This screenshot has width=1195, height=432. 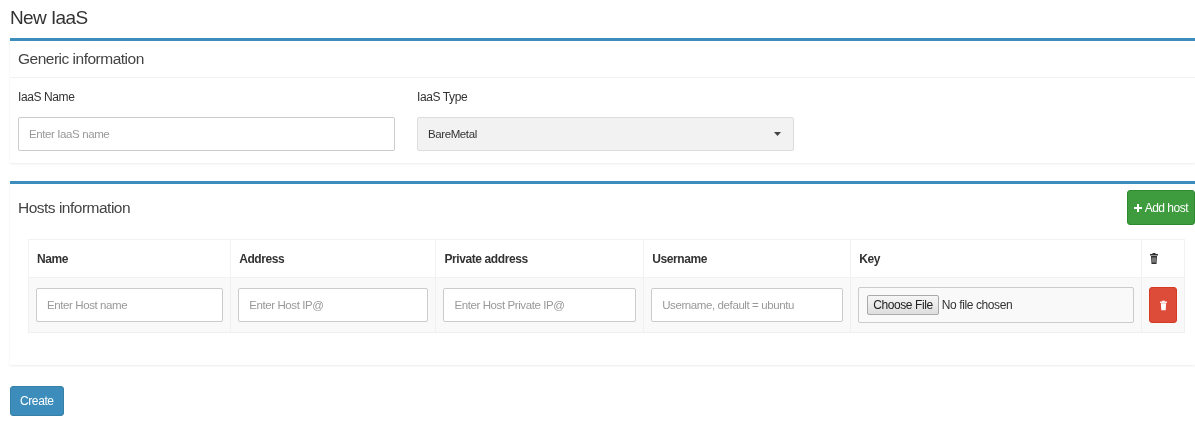 I want to click on caret-icon, so click(x=777, y=134).